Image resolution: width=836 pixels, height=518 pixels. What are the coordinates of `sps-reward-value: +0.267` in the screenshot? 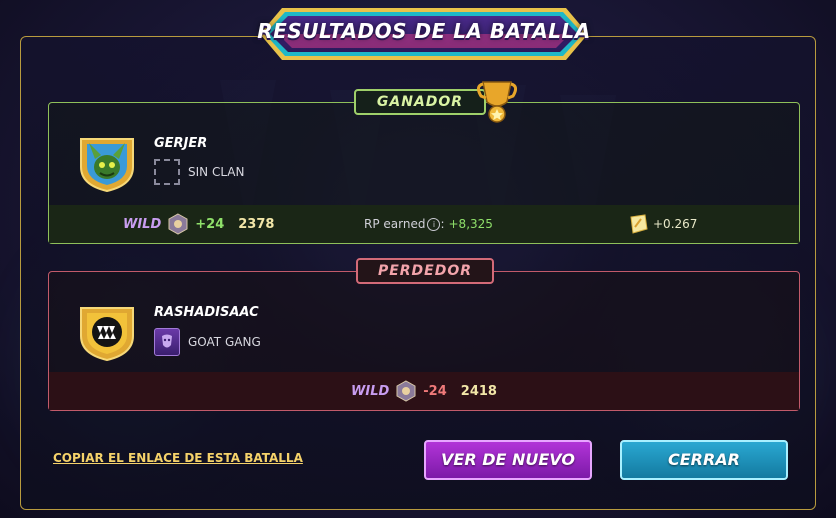 It's located at (675, 224).